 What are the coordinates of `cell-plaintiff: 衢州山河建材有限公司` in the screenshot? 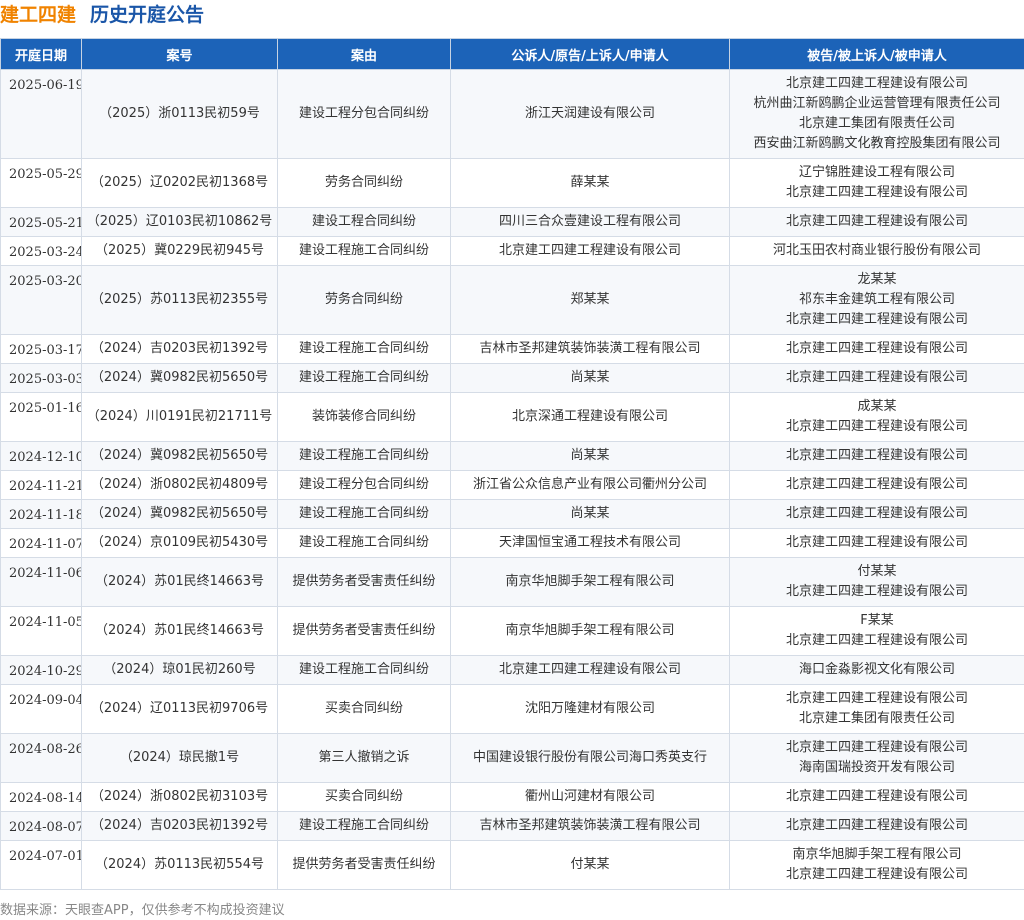 It's located at (590, 797).